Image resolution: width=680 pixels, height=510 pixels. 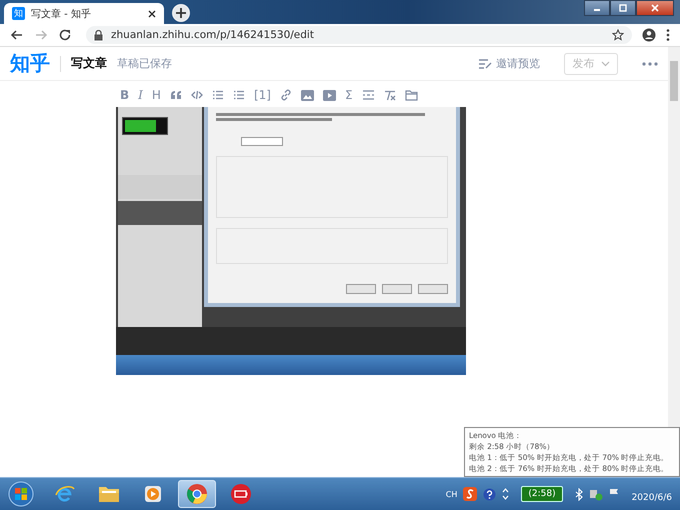 I want to click on clock-date: 2020/6/6, so click(x=652, y=498).